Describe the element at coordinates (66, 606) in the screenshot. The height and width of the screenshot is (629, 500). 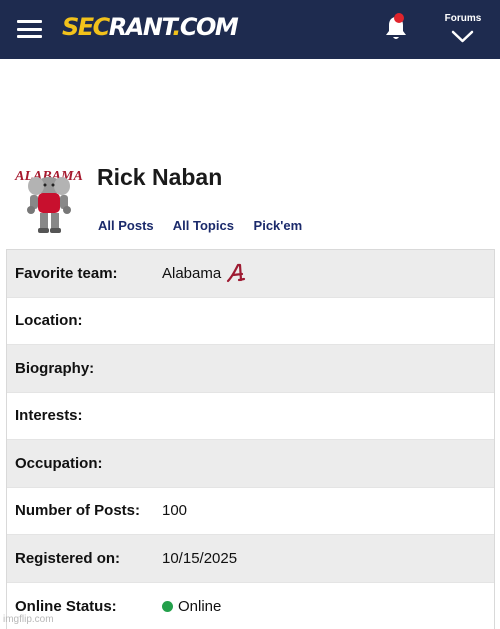
I see `row-label: Online Status:` at that location.